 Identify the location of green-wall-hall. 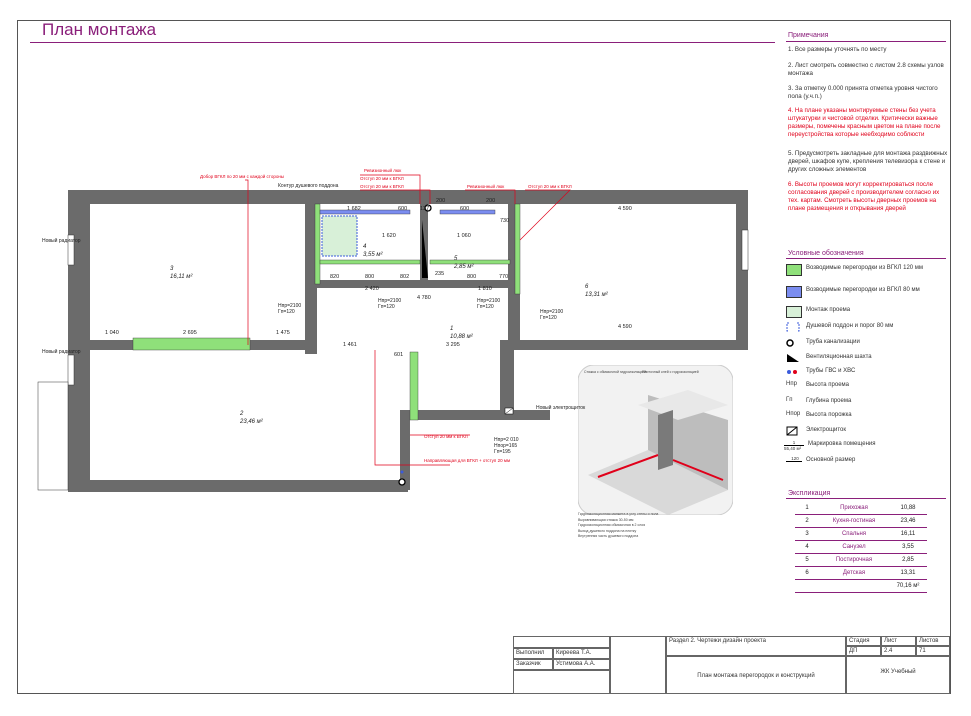
(414, 386).